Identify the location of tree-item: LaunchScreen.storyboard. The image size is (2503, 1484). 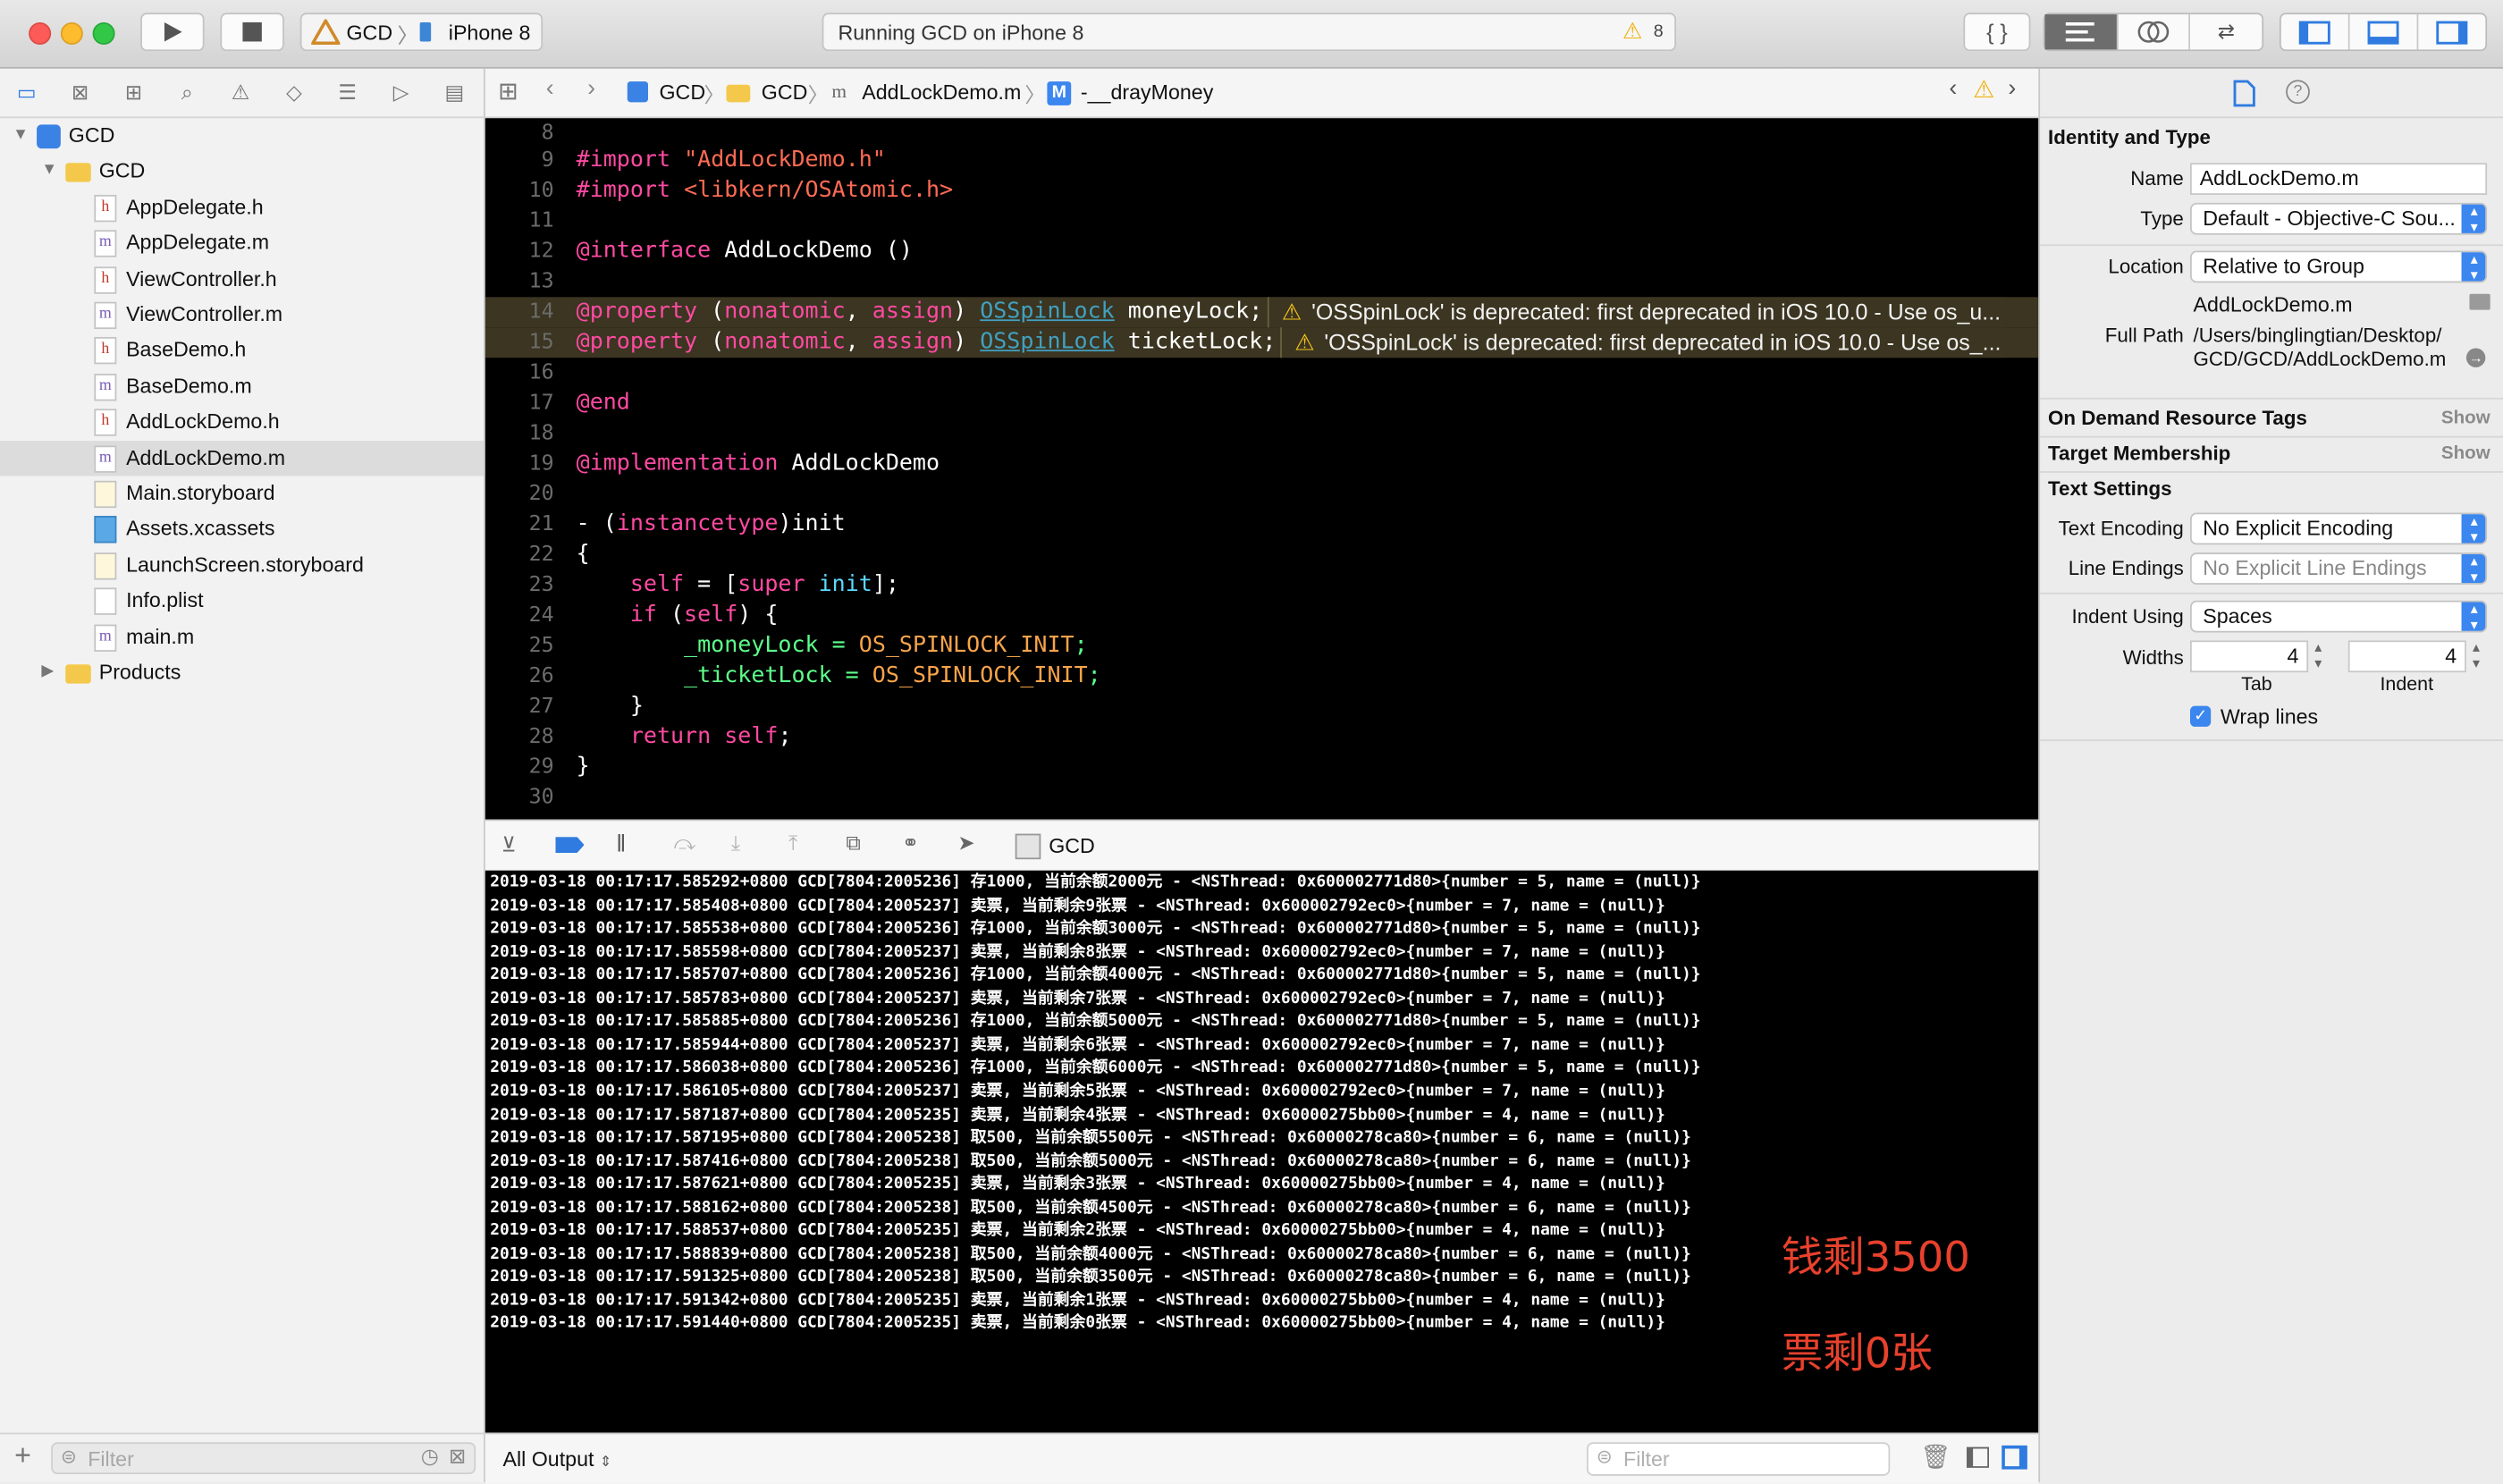
(242, 564).